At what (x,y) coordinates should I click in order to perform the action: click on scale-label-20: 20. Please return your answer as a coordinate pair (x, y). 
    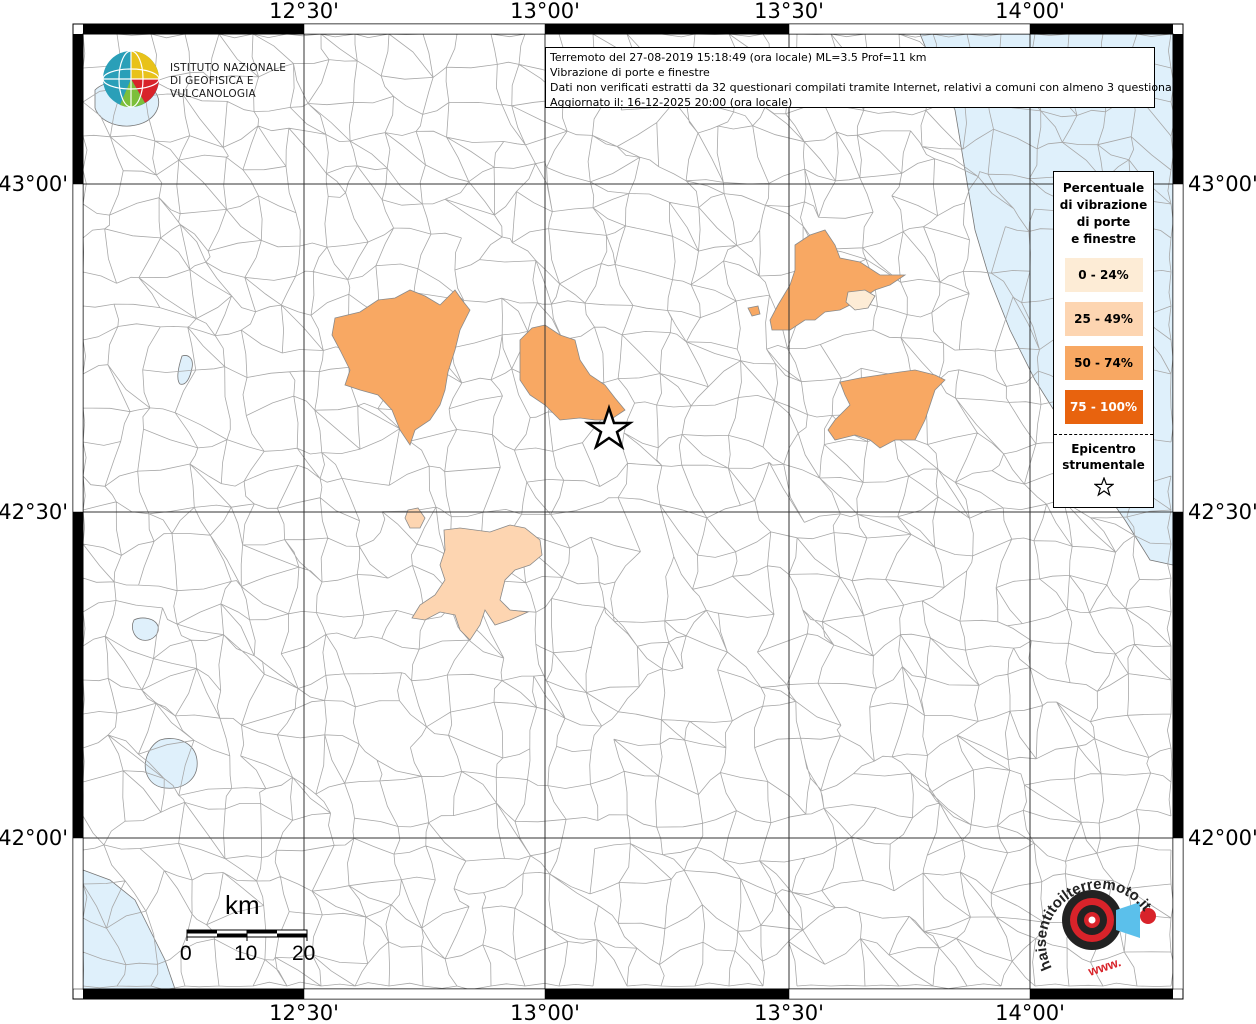
    Looking at the image, I should click on (304, 953).